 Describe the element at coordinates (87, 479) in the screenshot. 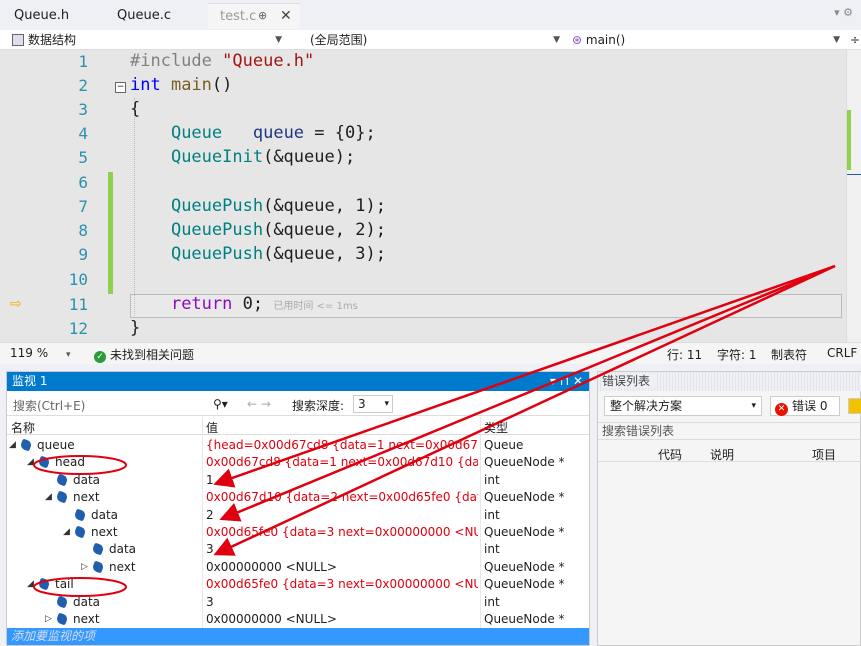

I see `watch-row-name-text: data` at that location.